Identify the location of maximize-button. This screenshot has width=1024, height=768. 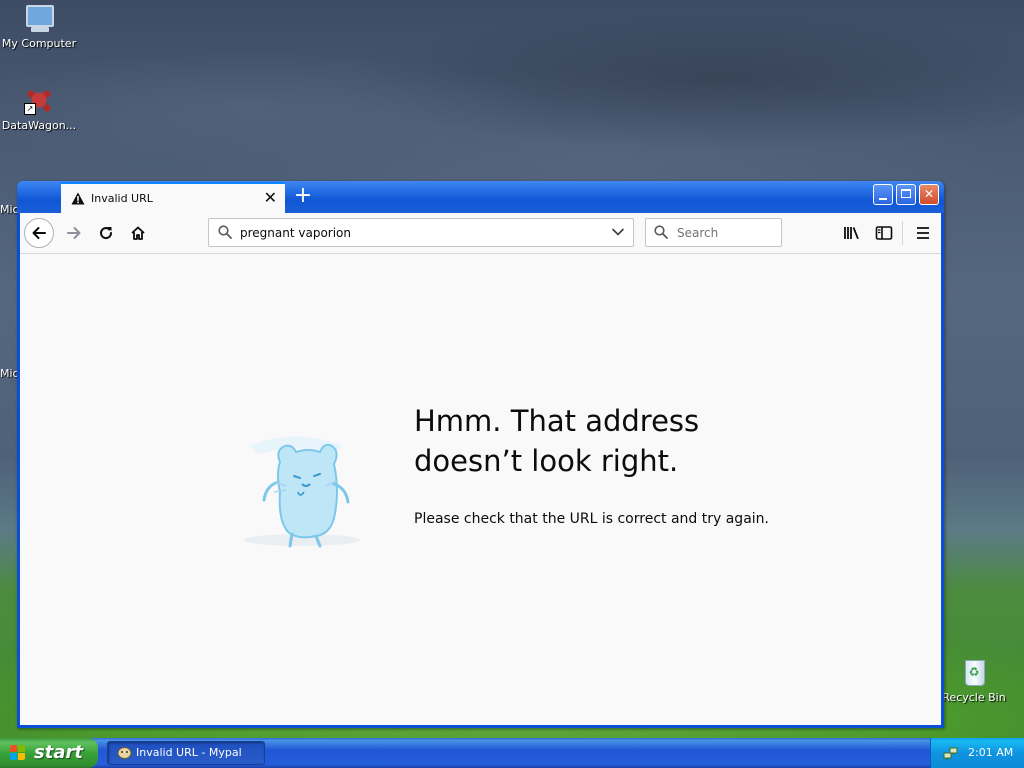
(906, 194).